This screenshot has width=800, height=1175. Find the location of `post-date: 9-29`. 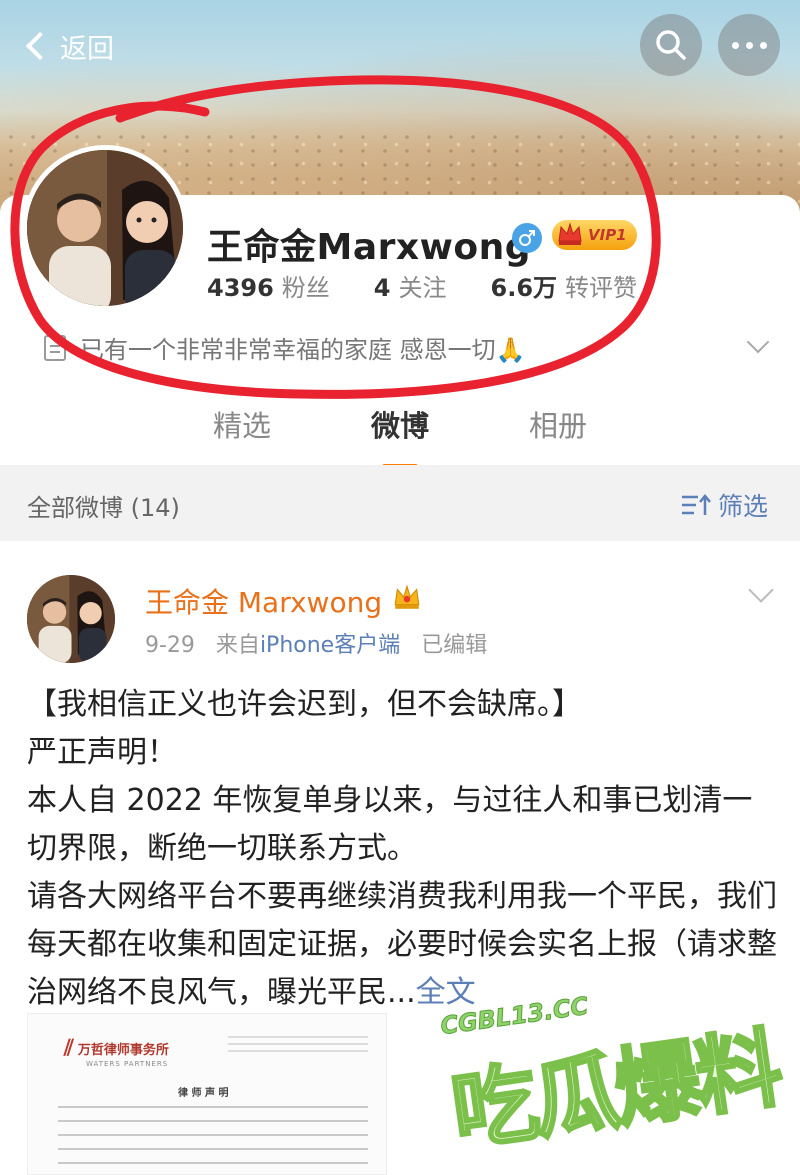

post-date: 9-29 is located at coordinates (170, 645).